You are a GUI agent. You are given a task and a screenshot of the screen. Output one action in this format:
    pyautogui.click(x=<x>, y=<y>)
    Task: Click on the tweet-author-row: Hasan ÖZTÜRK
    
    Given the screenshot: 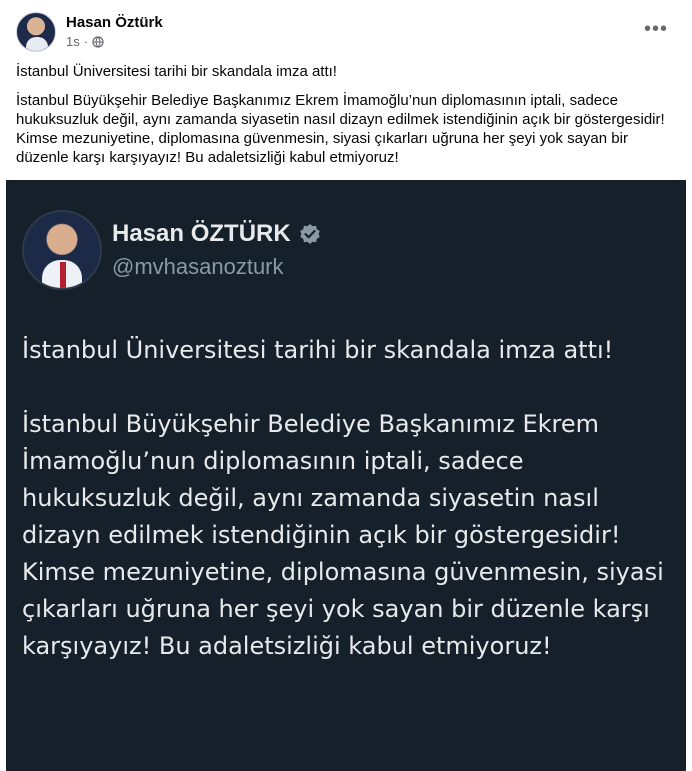 What is the action you would take?
    pyautogui.click(x=216, y=234)
    